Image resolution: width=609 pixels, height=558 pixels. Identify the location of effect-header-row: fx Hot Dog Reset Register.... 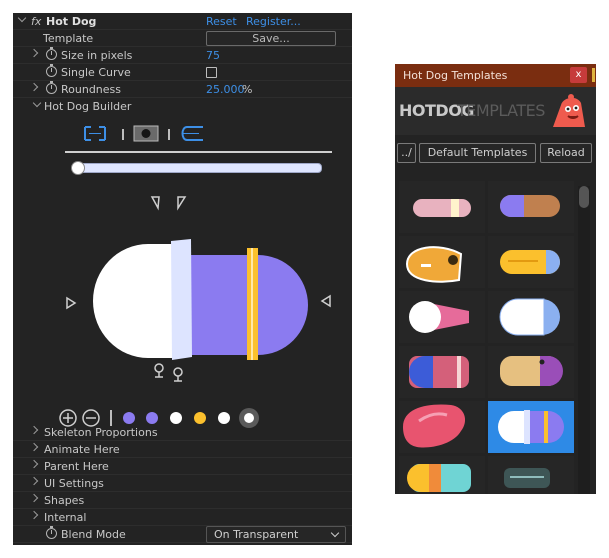
(182, 21).